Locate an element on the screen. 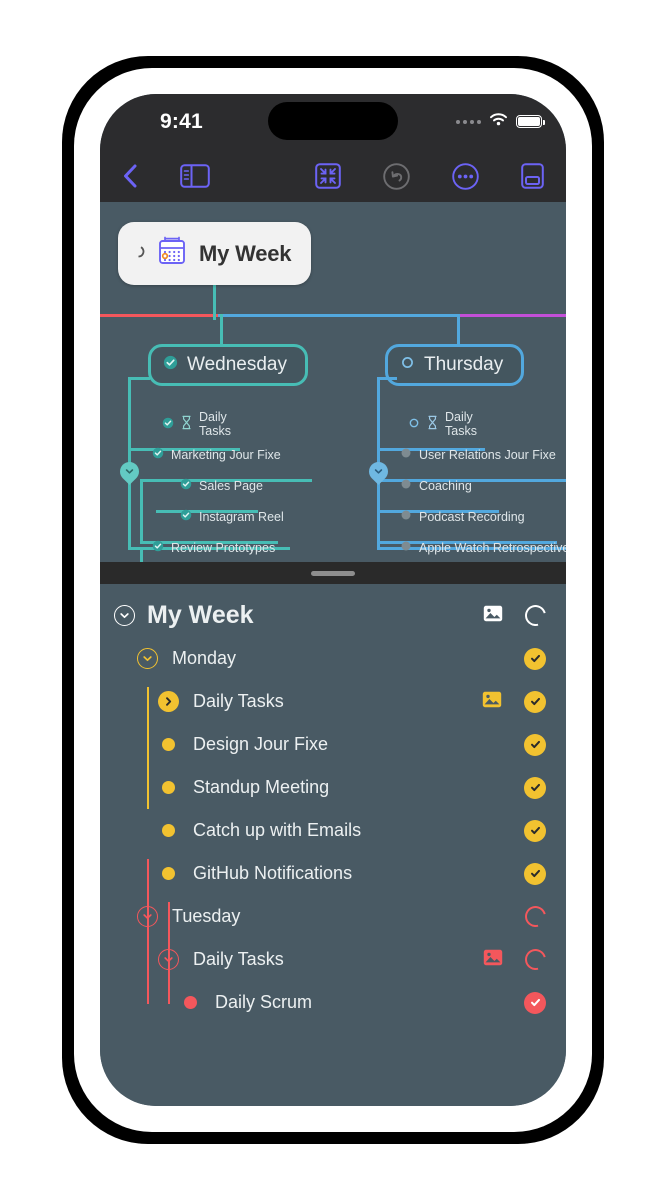 This screenshot has width=666, height=1200. mindmap-root-node: My Week is located at coordinates (215, 253).